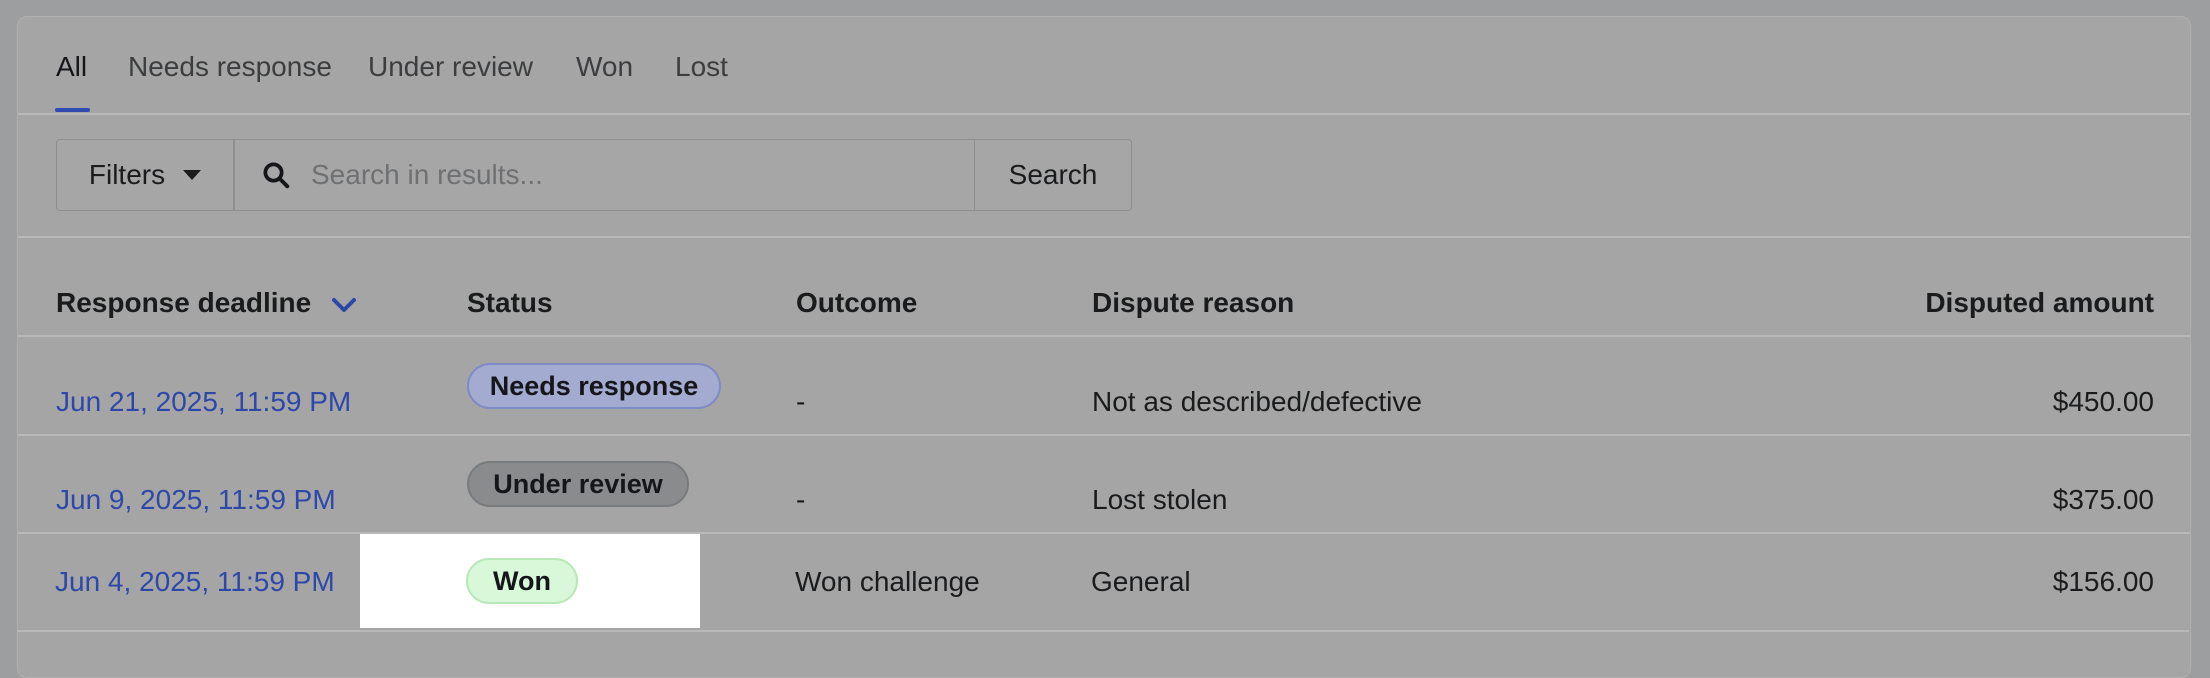 The width and height of the screenshot is (2210, 678). I want to click on response-deadline-label: Response deadline, so click(184, 302).